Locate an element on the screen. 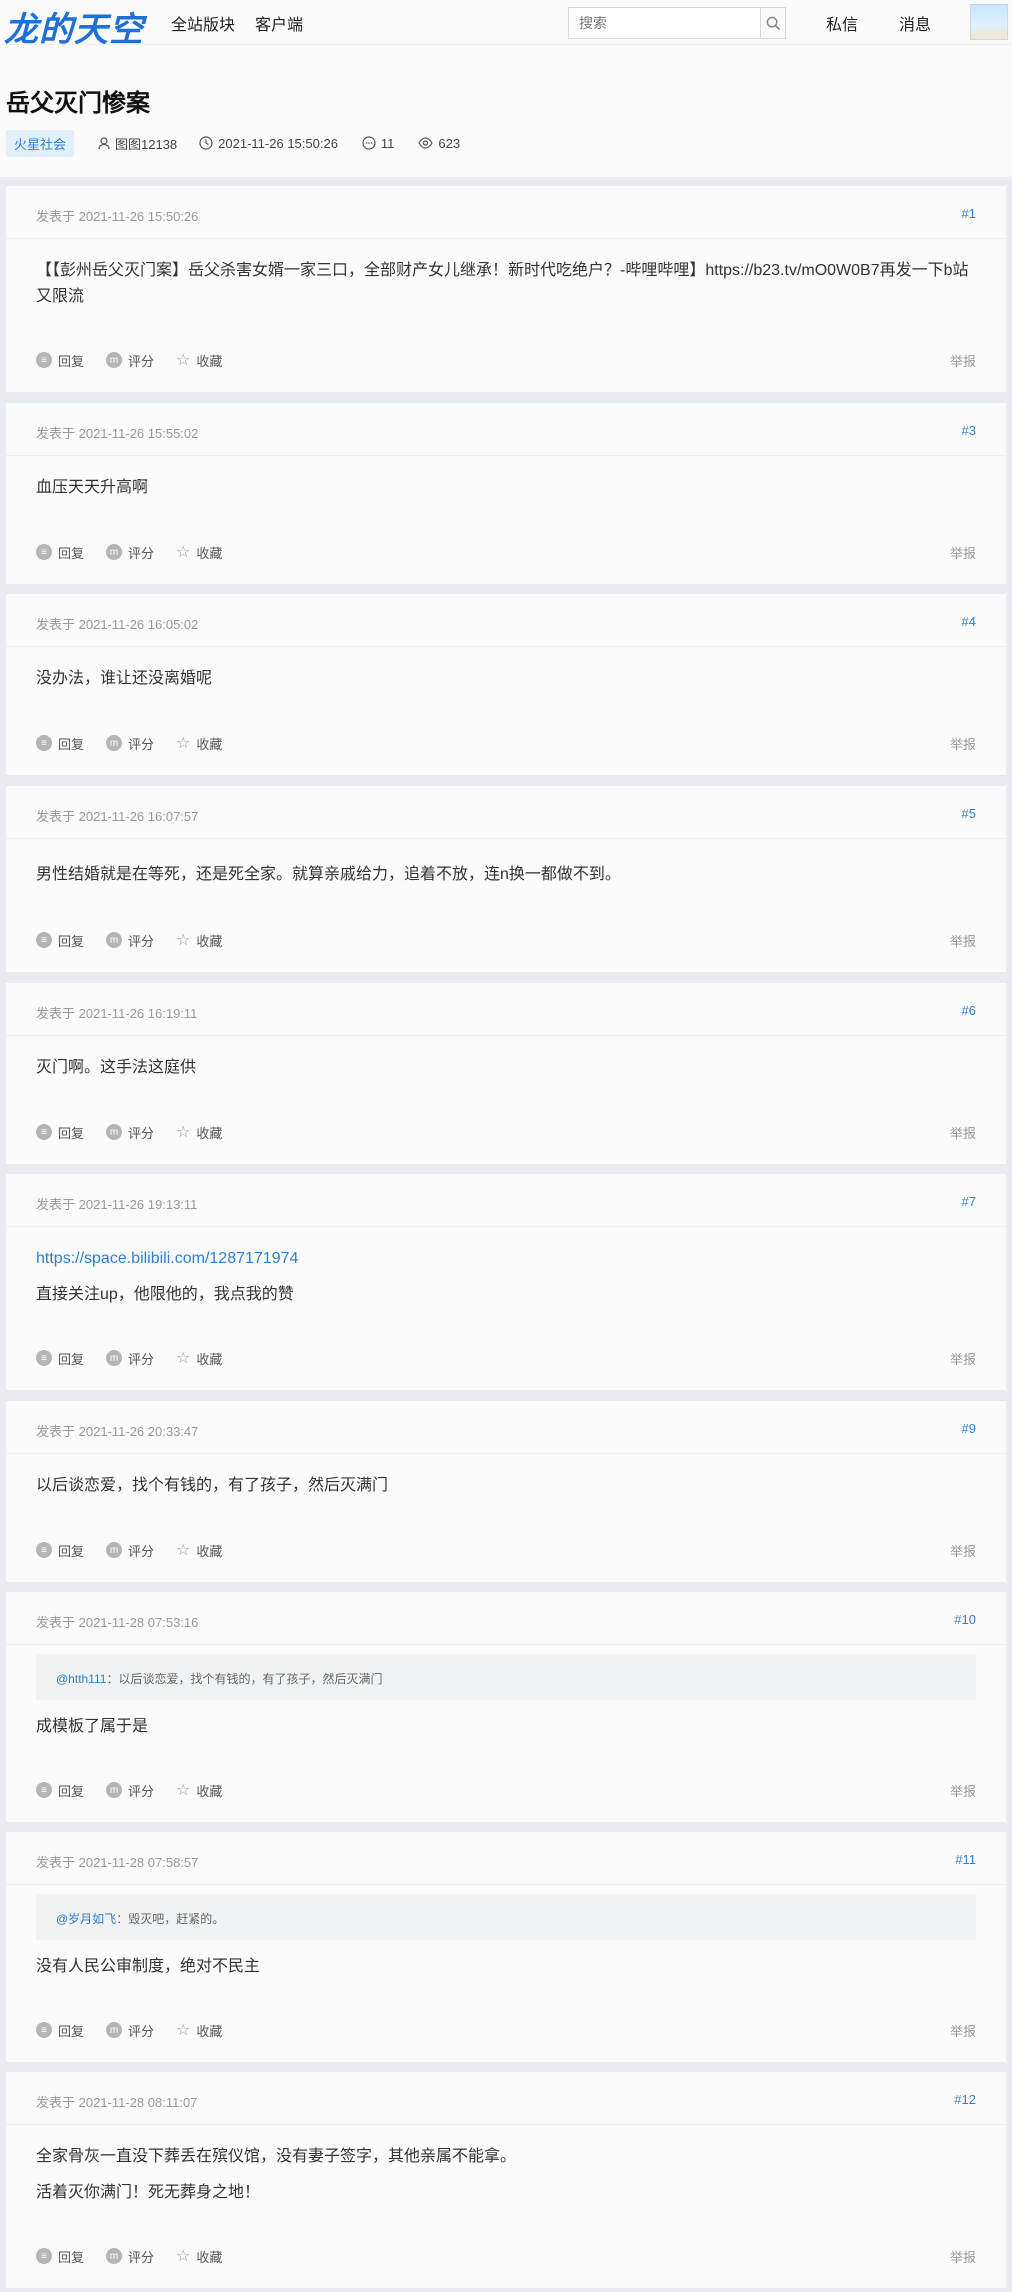 The height and width of the screenshot is (2292, 1012). post-date: 2021-11-26 15:50:26 is located at coordinates (278, 143).